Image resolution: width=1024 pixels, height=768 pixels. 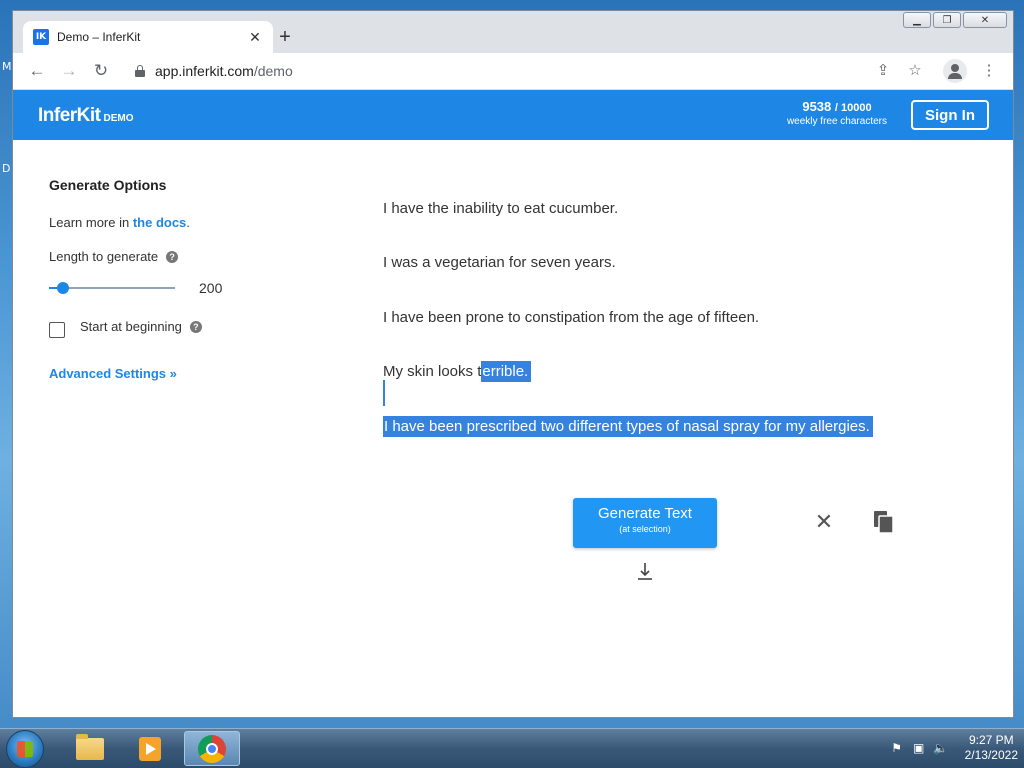 I want to click on slider-thumb, so click(x=62, y=288).